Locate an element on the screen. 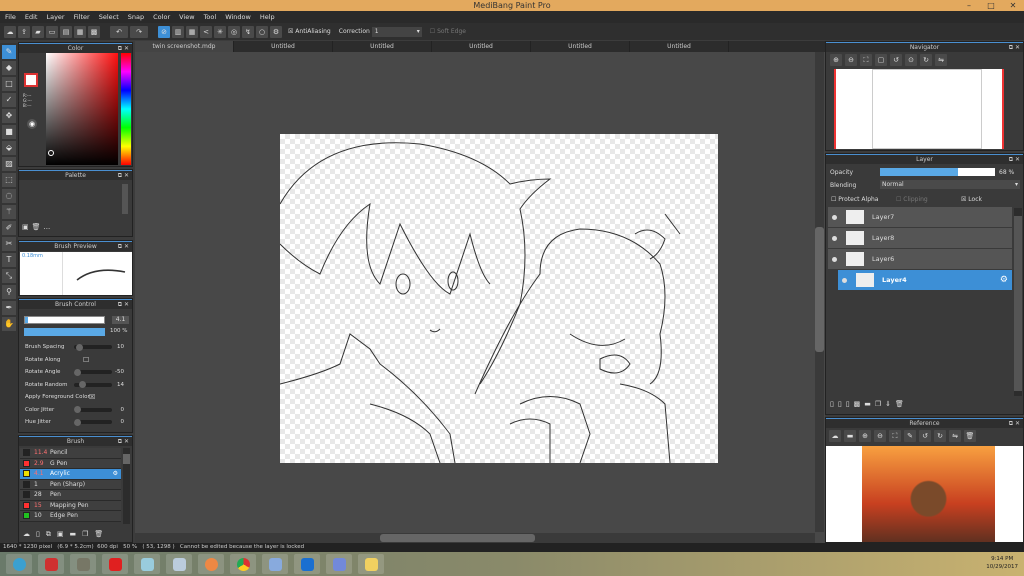 This screenshot has width=1024, height=576. brush-item: 11.4 Pencil is located at coordinates (70, 453).